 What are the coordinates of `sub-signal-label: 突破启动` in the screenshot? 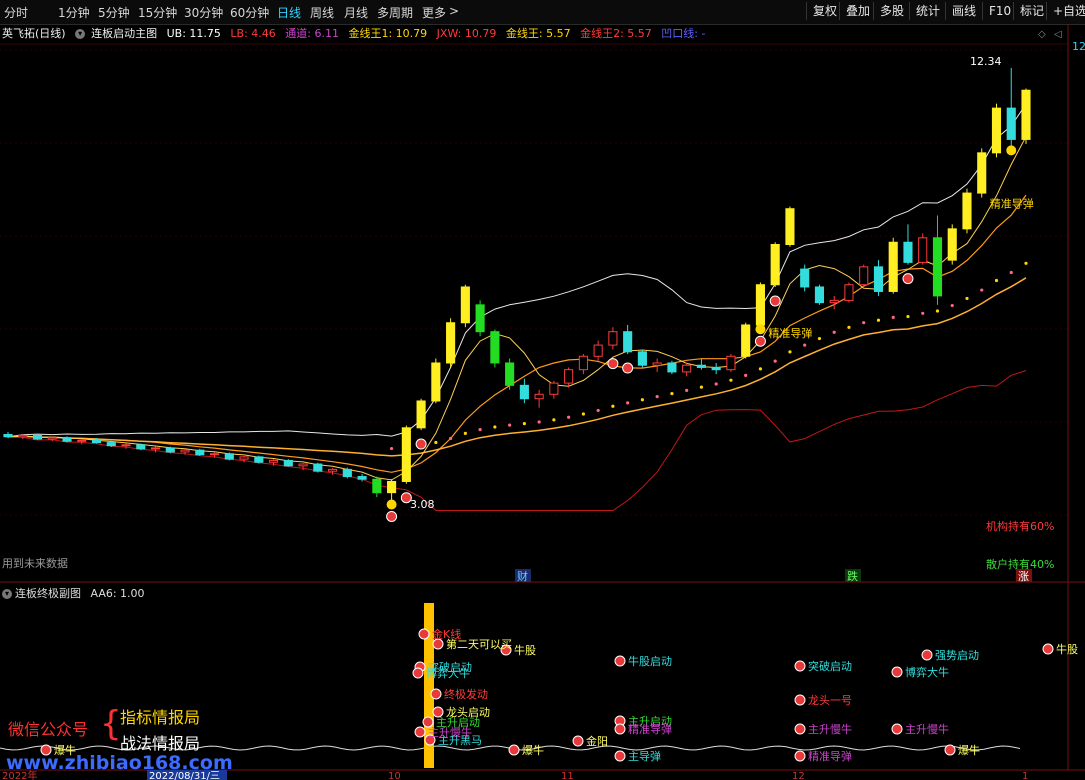 It's located at (830, 666).